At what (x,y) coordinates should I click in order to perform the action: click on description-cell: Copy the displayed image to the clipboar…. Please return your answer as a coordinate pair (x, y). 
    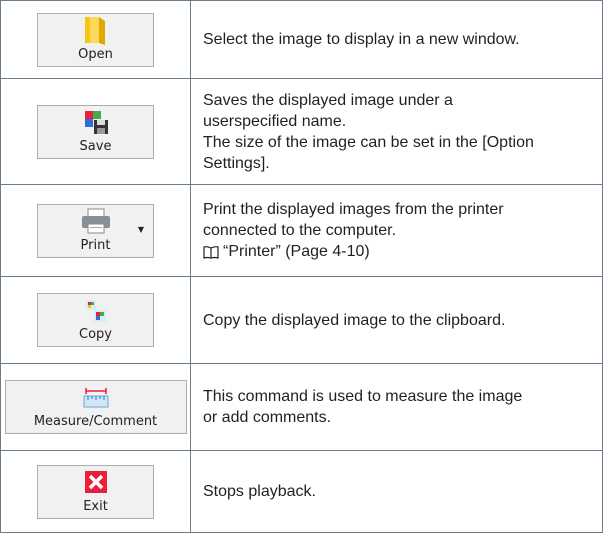
    Looking at the image, I should click on (397, 320).